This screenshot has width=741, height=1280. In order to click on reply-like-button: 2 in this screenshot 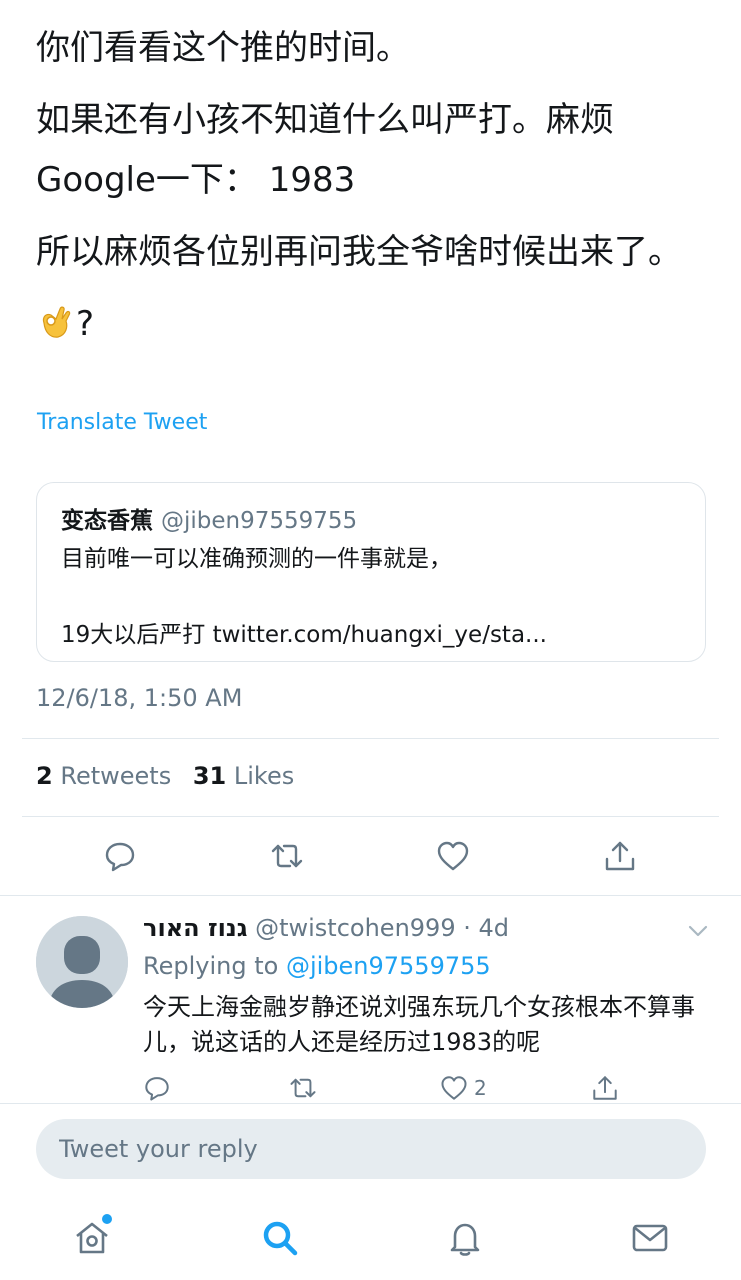, I will do `click(463, 1088)`.